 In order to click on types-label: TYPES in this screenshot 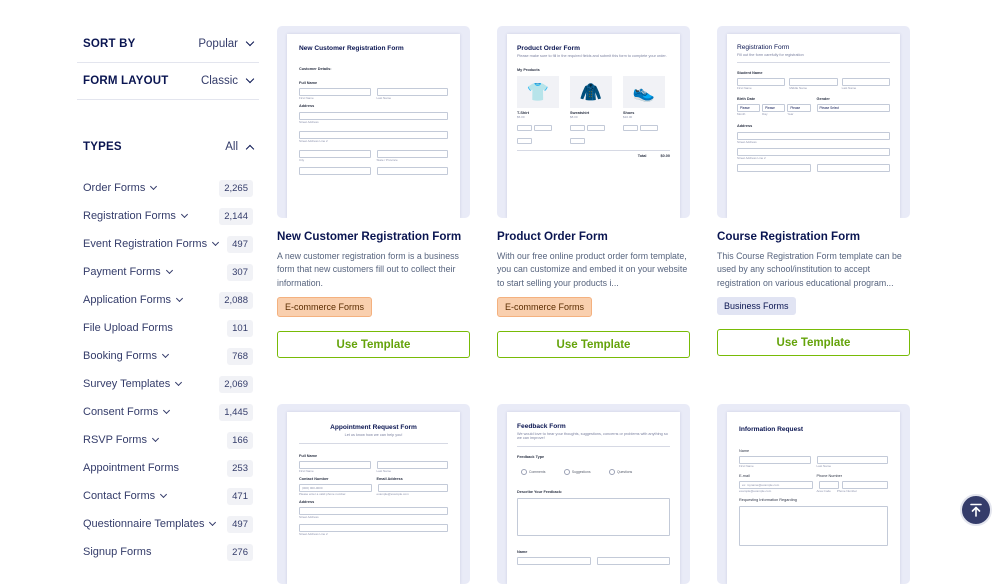, I will do `click(102, 147)`.